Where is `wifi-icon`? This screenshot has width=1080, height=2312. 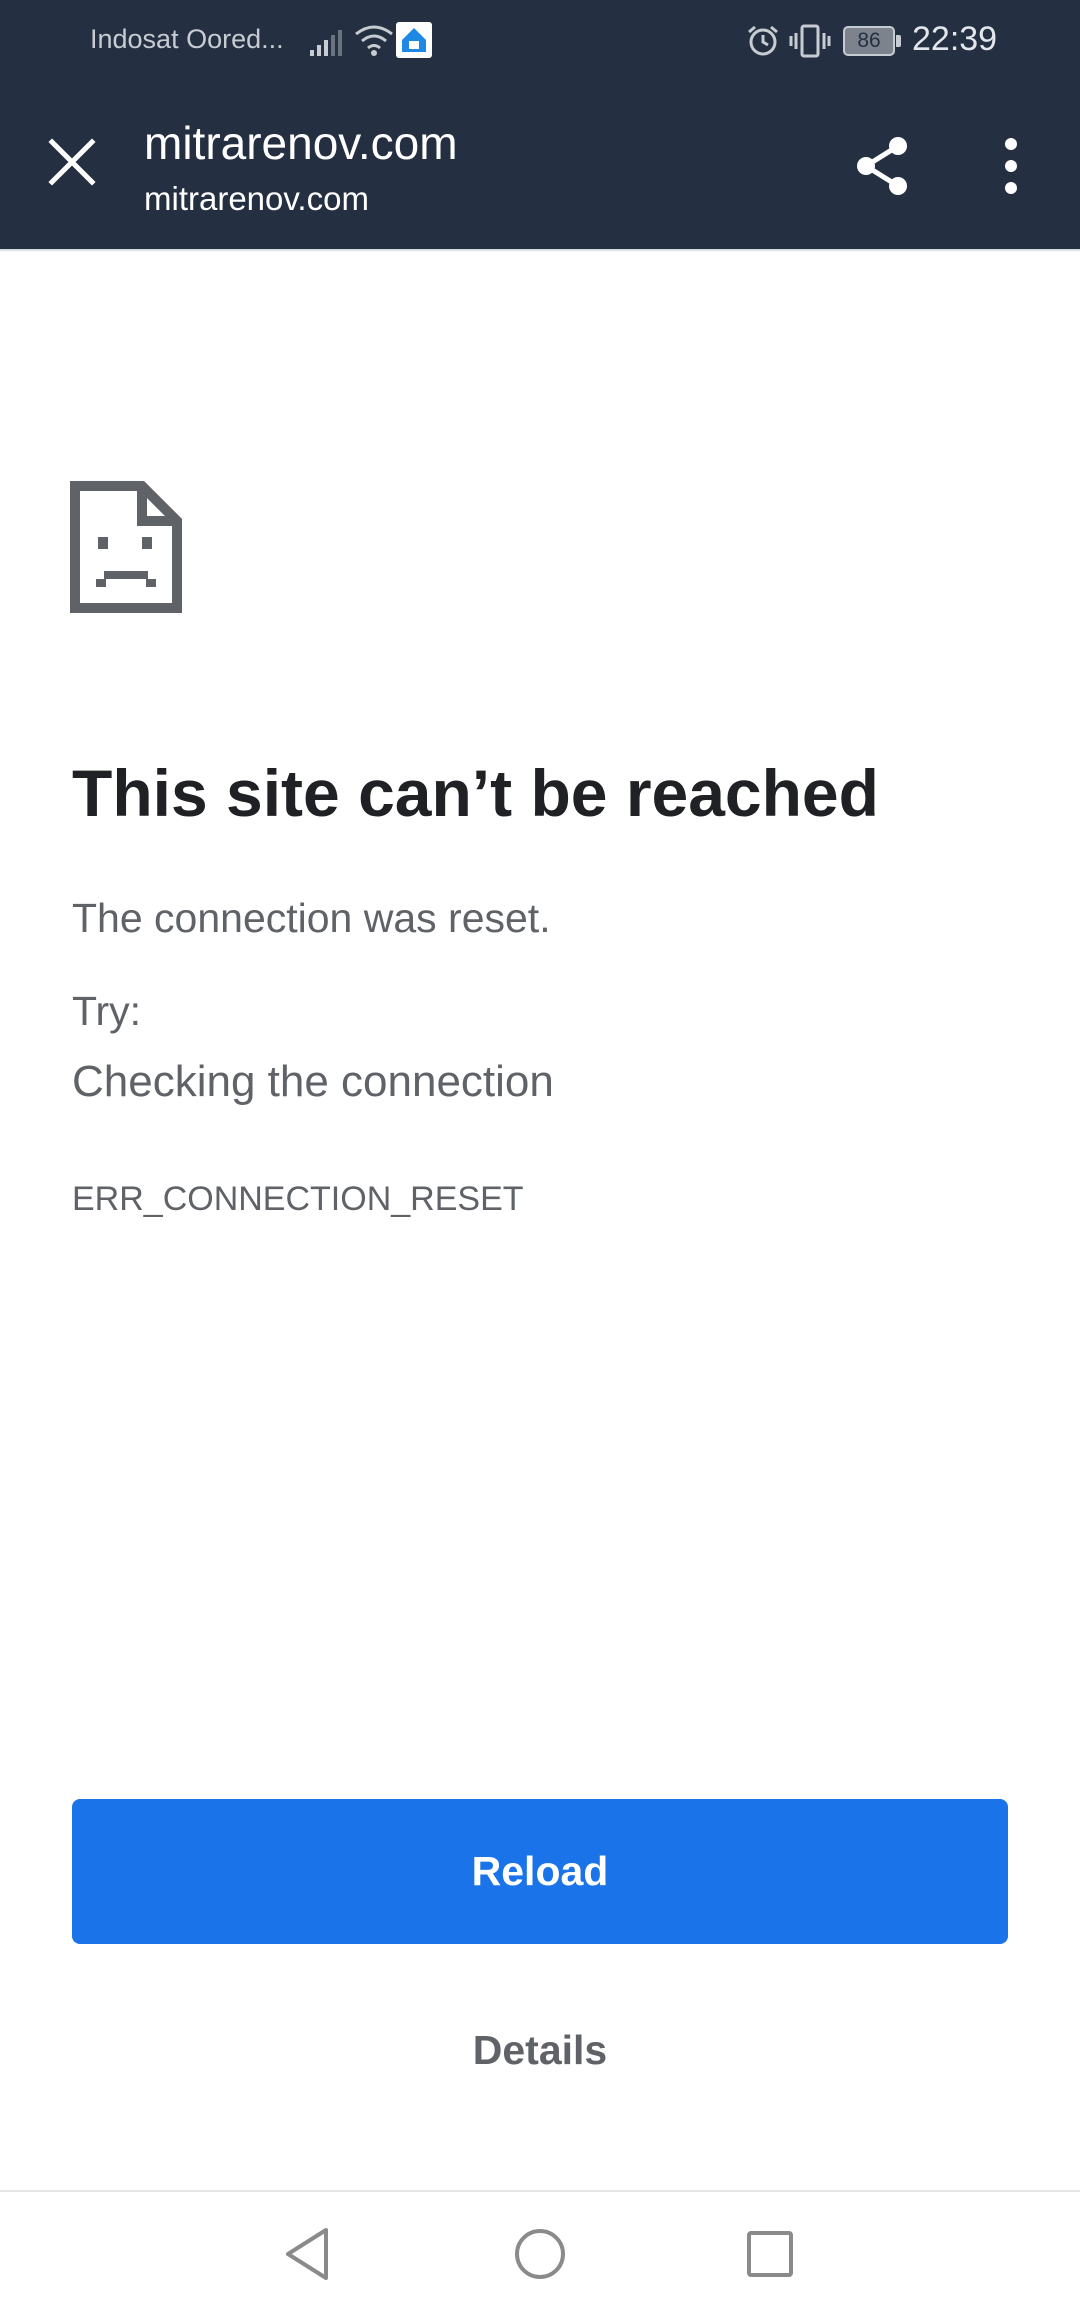
wifi-icon is located at coordinates (374, 40).